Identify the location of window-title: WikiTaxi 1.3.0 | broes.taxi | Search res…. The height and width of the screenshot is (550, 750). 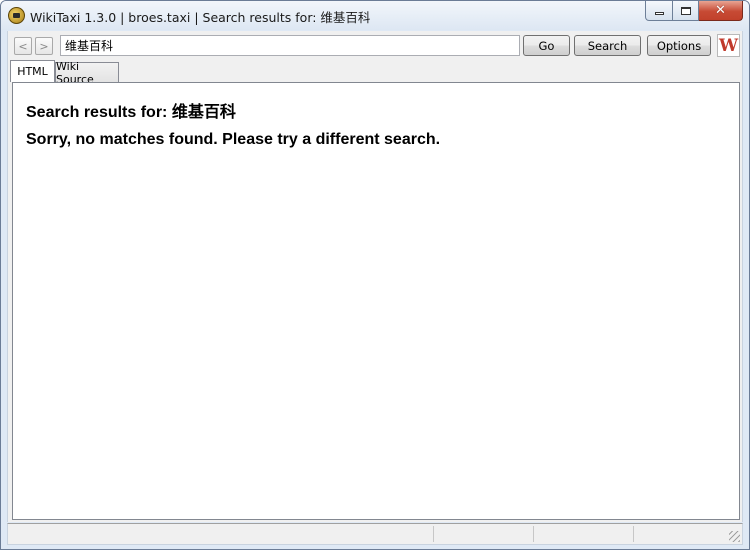
(200, 17).